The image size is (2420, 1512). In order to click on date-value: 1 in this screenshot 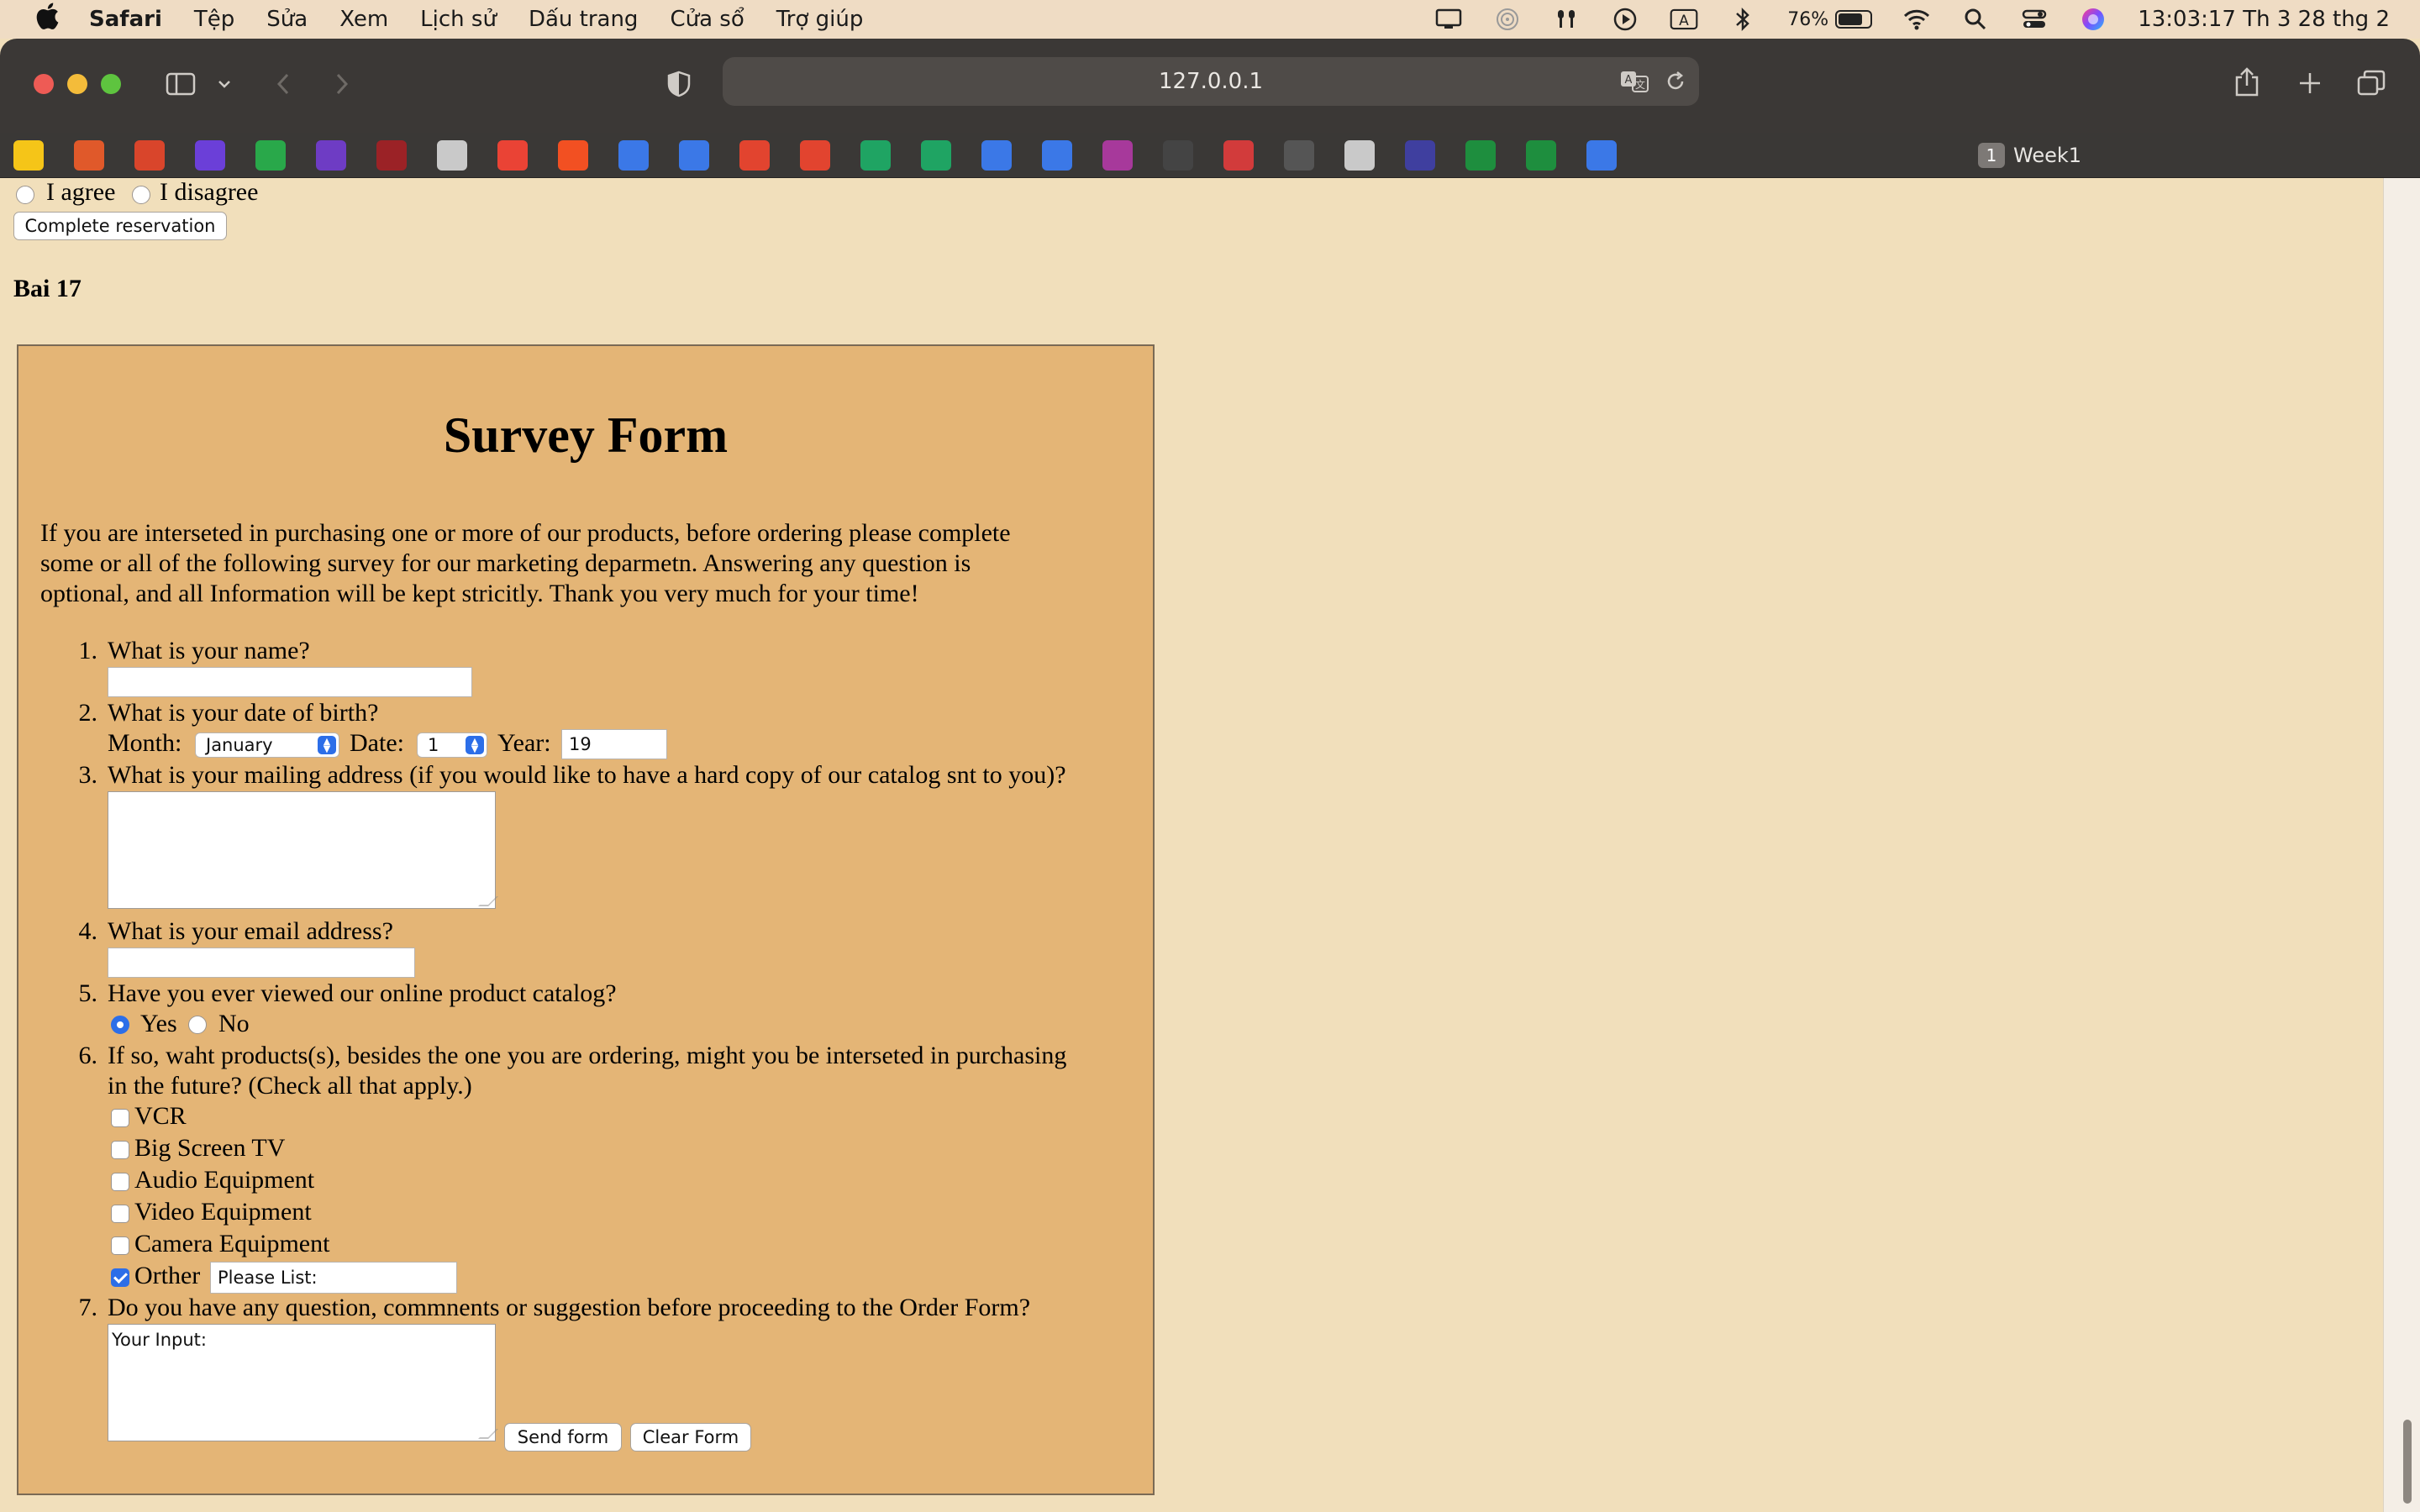, I will do `click(434, 745)`.